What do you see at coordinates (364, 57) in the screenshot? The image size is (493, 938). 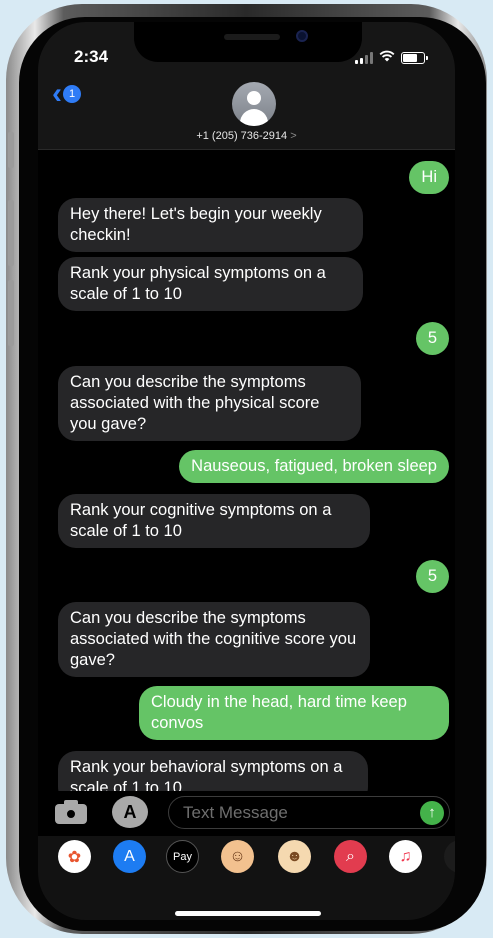 I see `cellular-signal-icon` at bounding box center [364, 57].